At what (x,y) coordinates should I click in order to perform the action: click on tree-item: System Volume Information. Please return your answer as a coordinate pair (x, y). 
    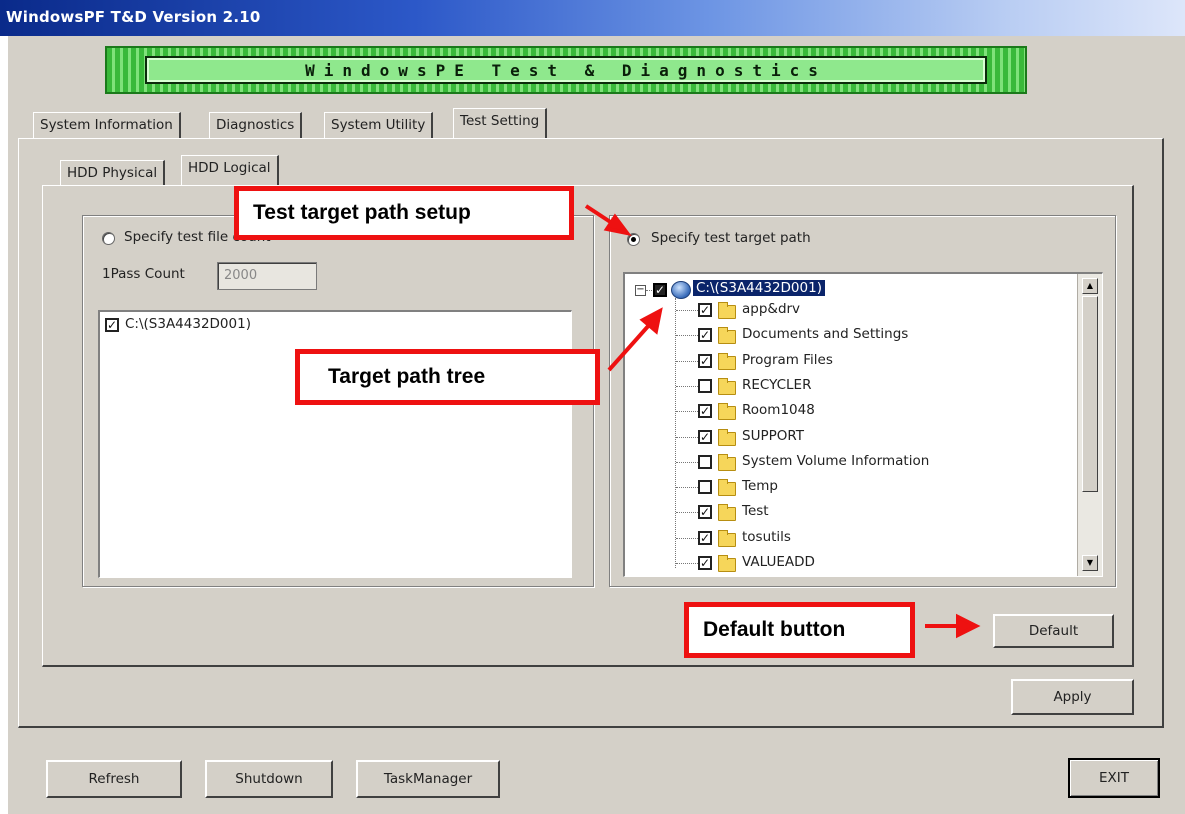
    Looking at the image, I should click on (850, 462).